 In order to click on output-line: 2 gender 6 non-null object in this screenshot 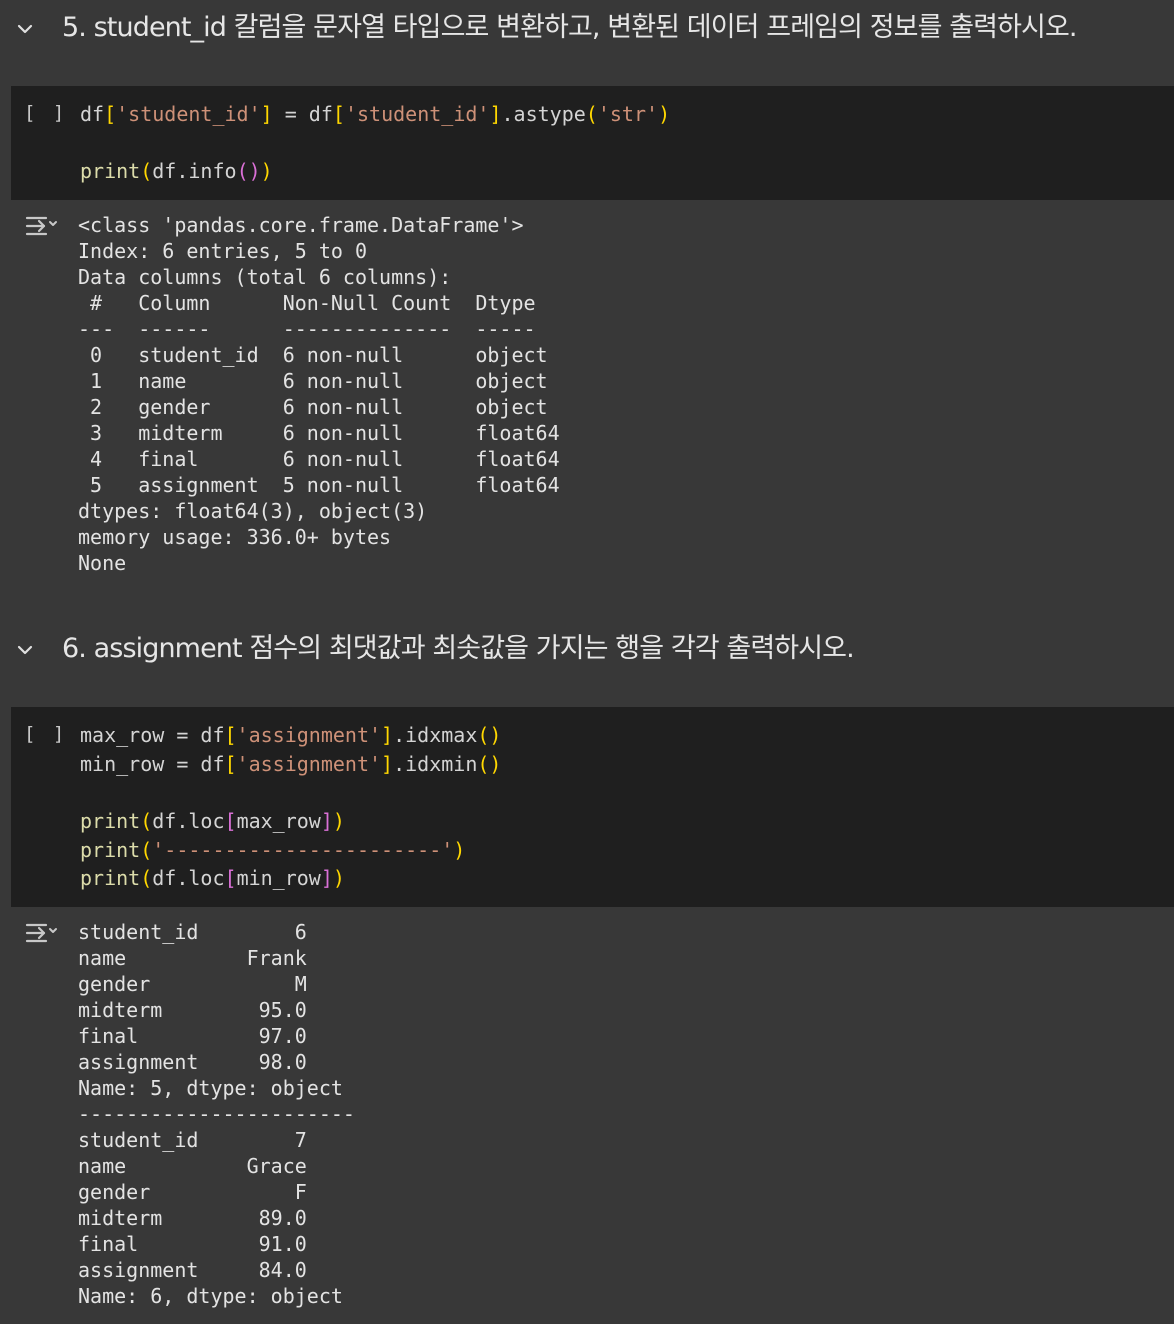, I will do `click(319, 407)`.